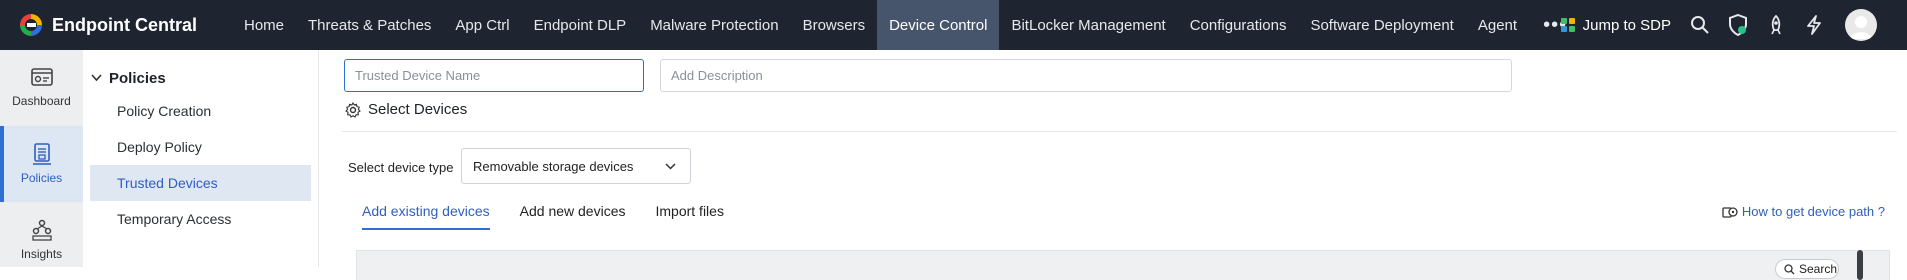 This screenshot has width=1907, height=280. I want to click on rail-item-label: Policies, so click(41, 178).